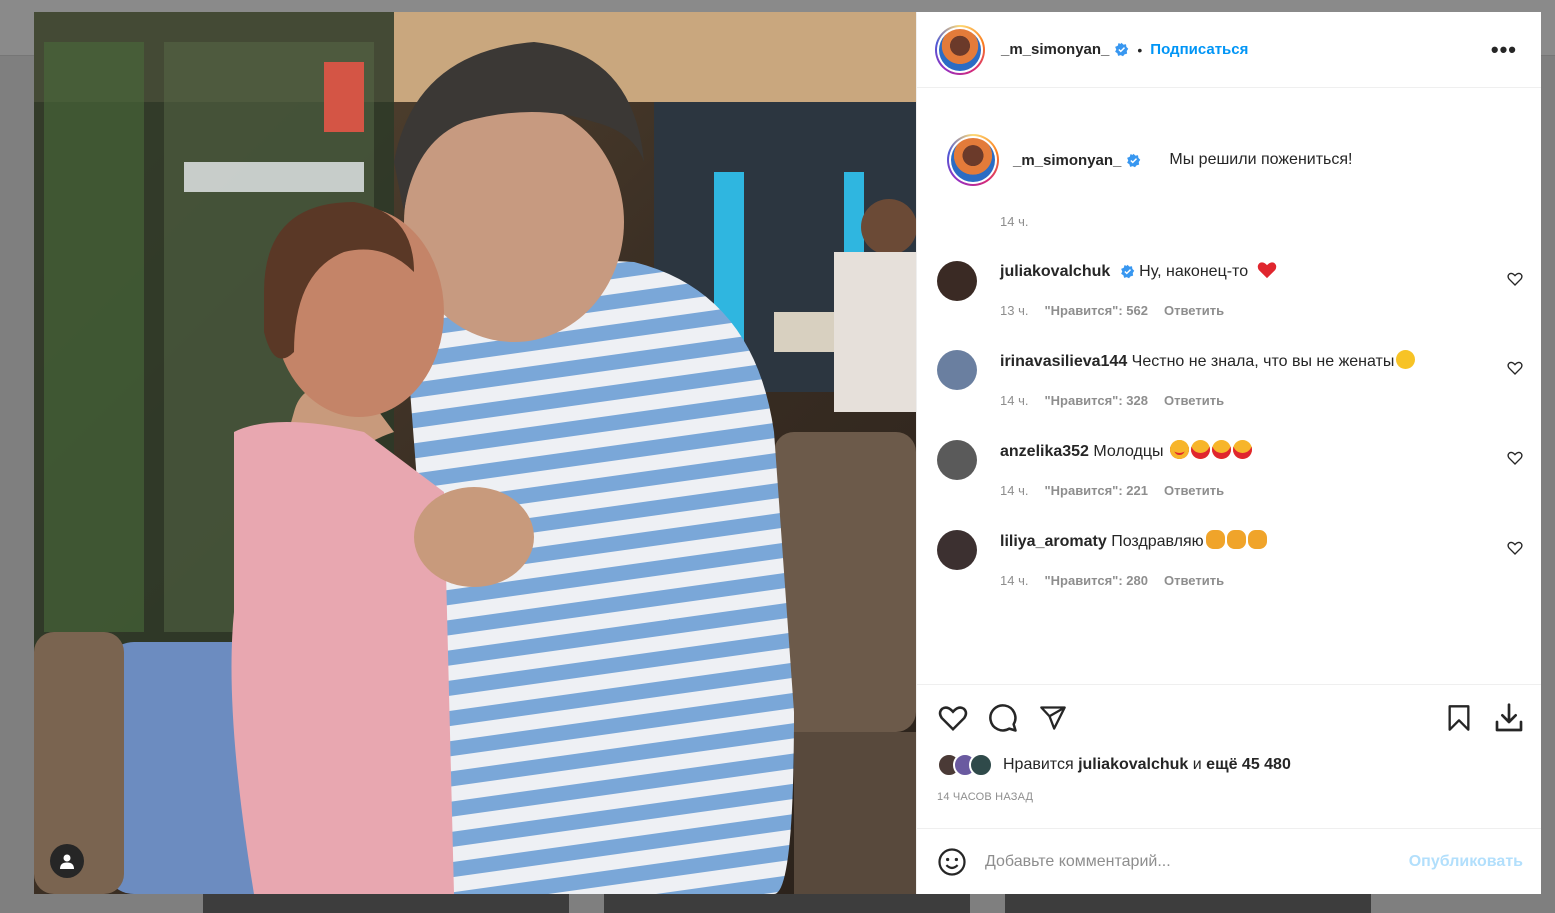 The height and width of the screenshot is (913, 1555). What do you see at coordinates (1044, 451) in the screenshot?
I see `commenter-username: anzelika352` at bounding box center [1044, 451].